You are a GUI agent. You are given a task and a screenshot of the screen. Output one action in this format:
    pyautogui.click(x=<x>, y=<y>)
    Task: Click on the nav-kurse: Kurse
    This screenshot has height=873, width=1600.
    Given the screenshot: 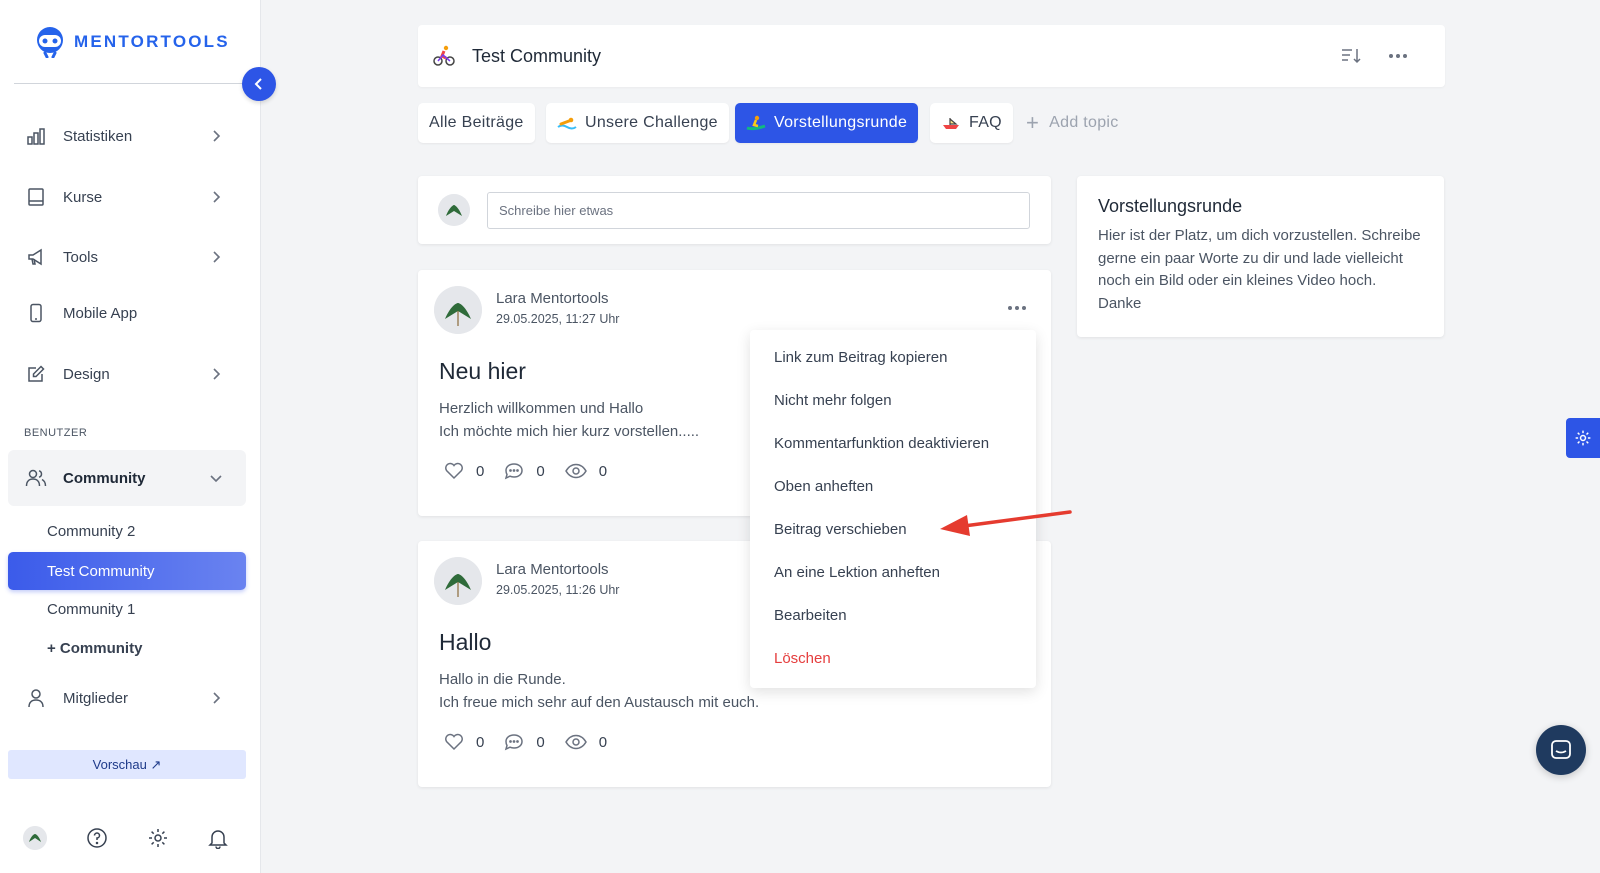 What is the action you would take?
    pyautogui.click(x=127, y=197)
    